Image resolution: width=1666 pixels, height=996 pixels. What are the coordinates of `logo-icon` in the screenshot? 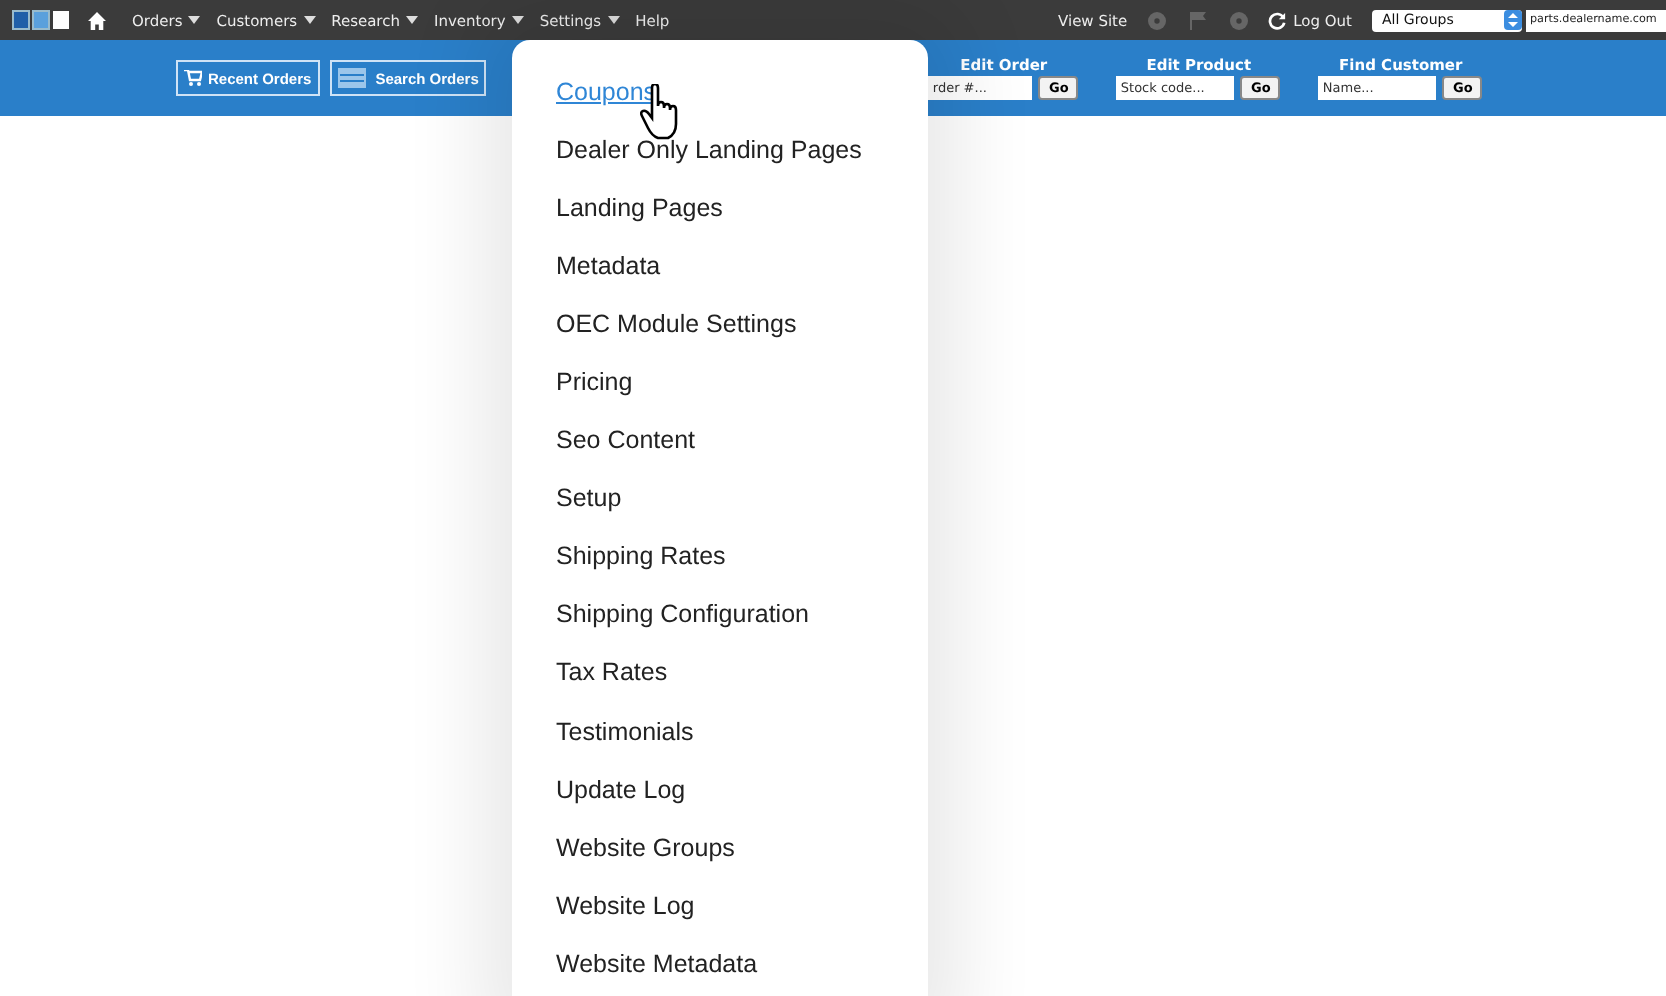 It's located at (42, 20).